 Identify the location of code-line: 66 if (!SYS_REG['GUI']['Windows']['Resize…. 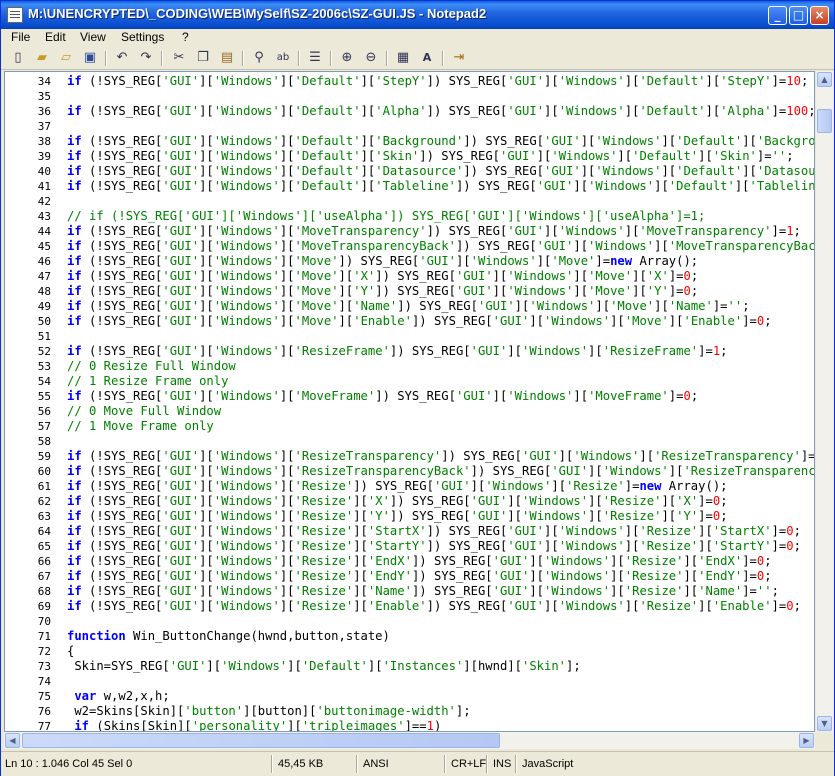
(409, 561).